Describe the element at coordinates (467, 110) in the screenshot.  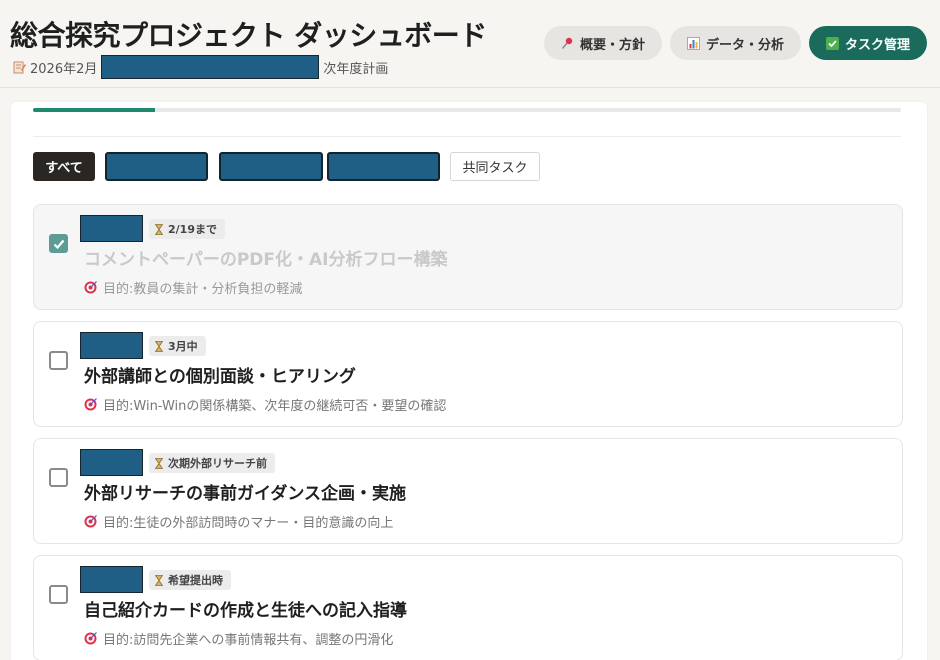
I see `progress-bar` at that location.